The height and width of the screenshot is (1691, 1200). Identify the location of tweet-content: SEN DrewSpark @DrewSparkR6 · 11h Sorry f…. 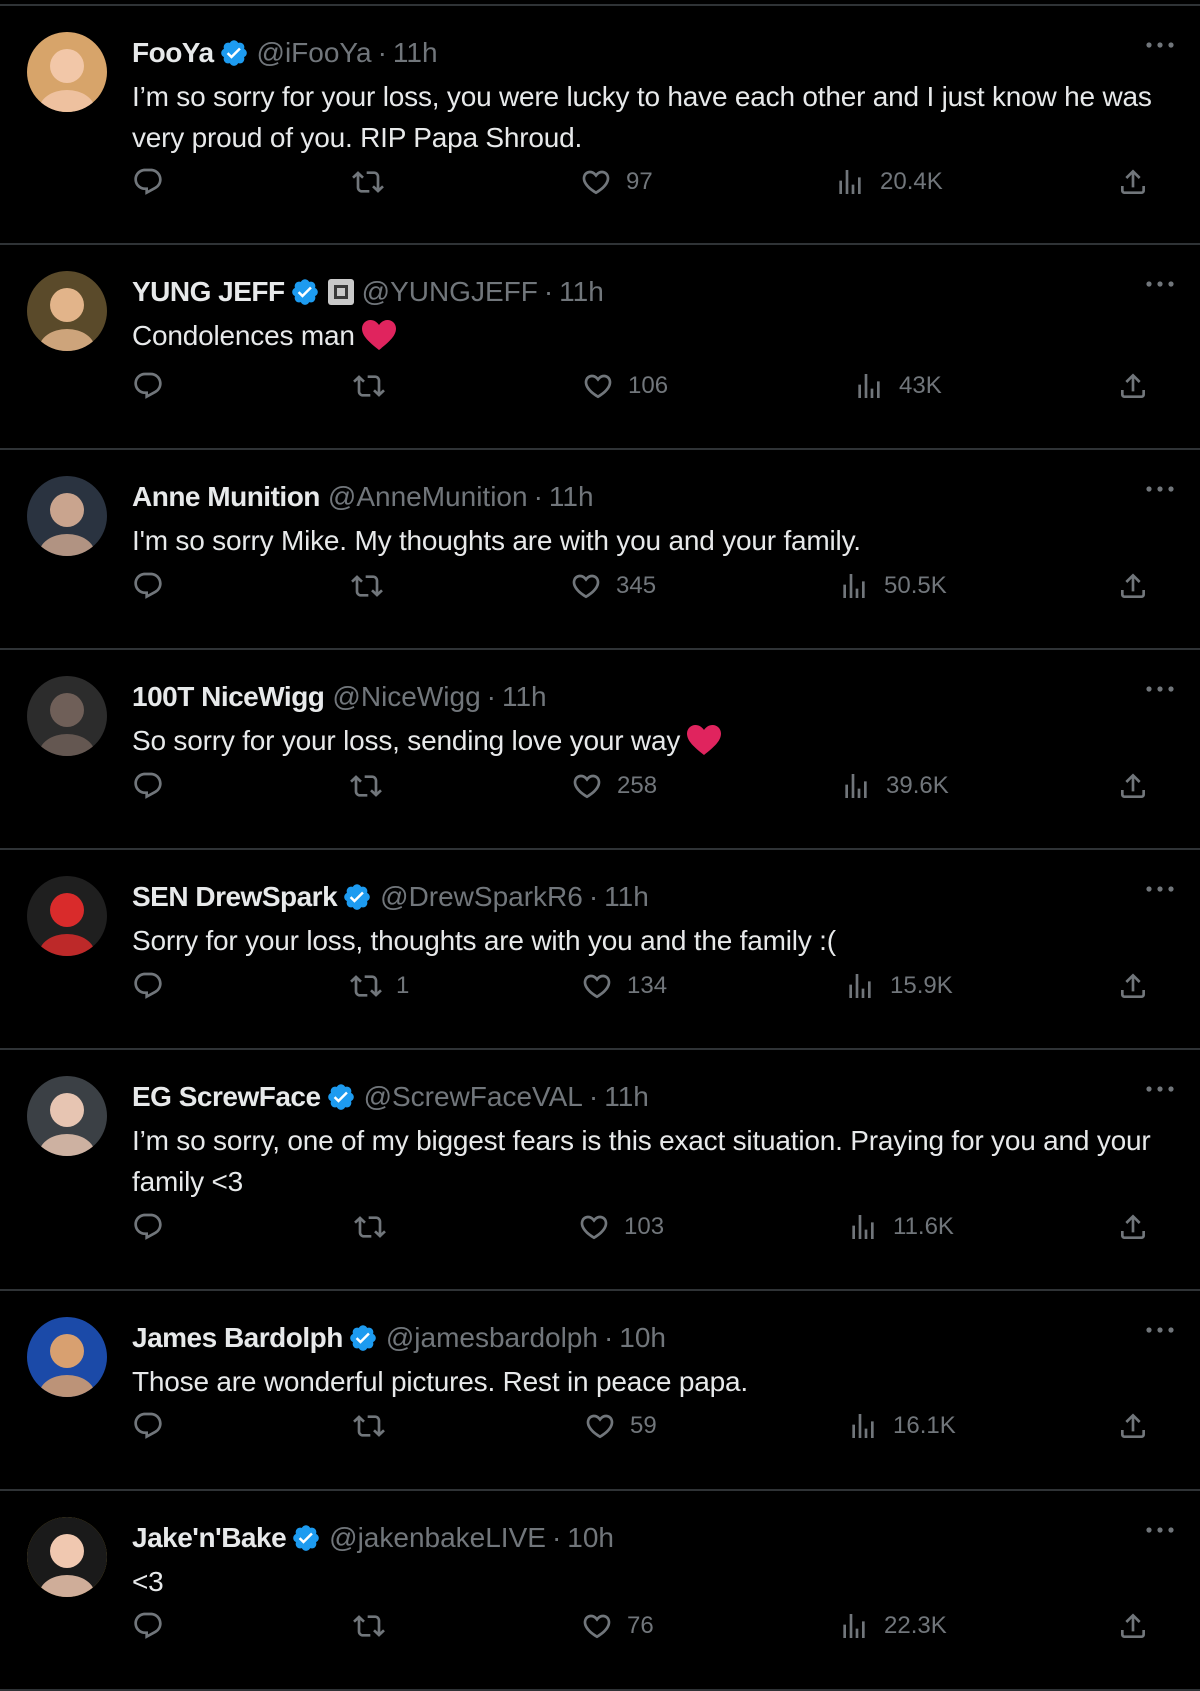
(656, 920).